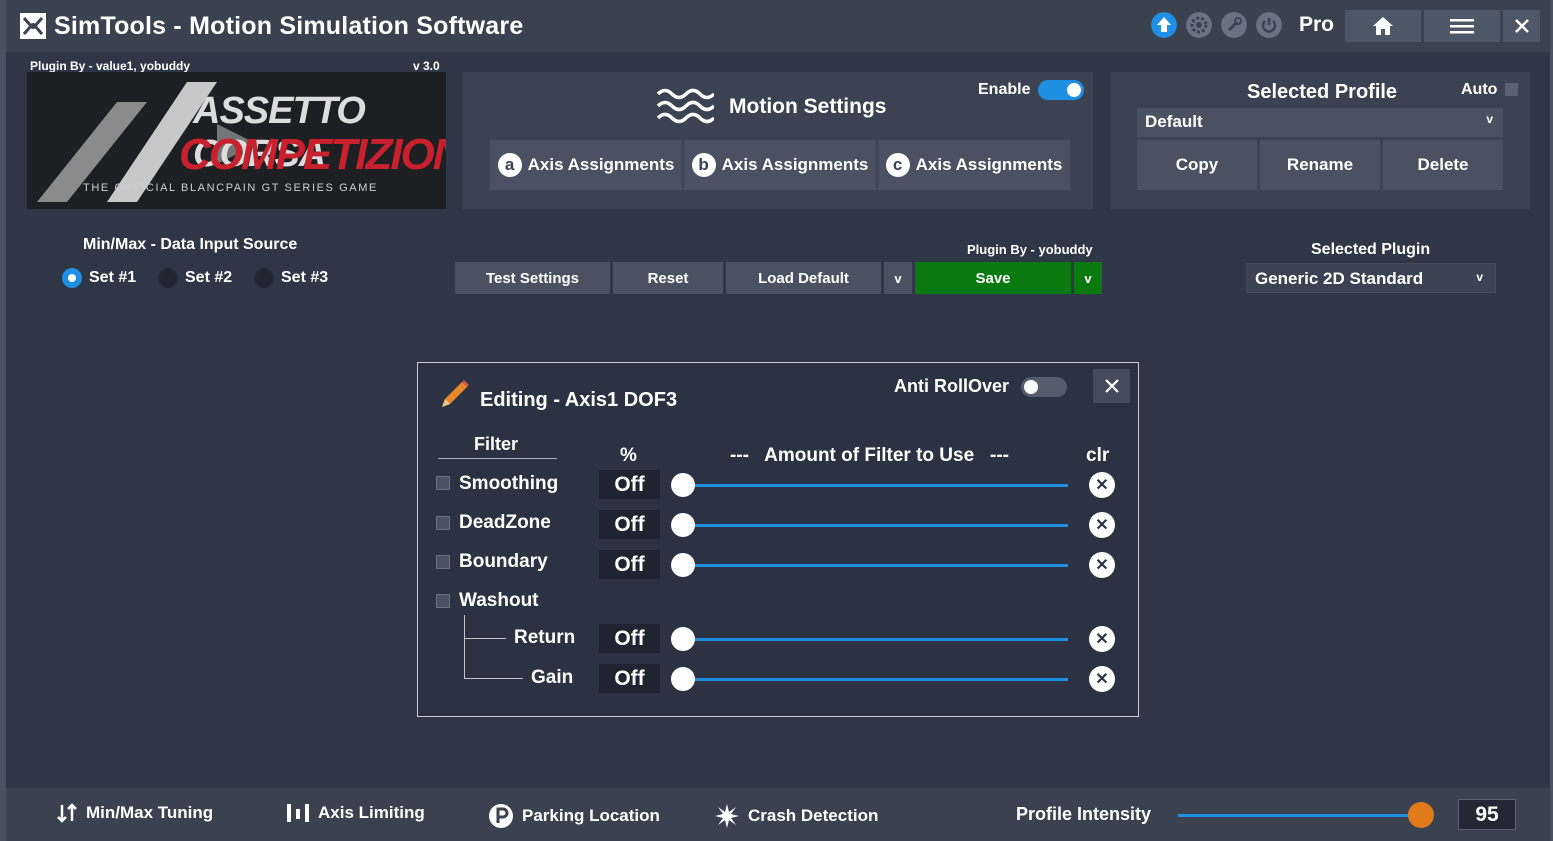 The image size is (1553, 841). Describe the element at coordinates (974, 165) in the screenshot. I see `axis-assignments-c-button: c Axis Assignments` at that location.